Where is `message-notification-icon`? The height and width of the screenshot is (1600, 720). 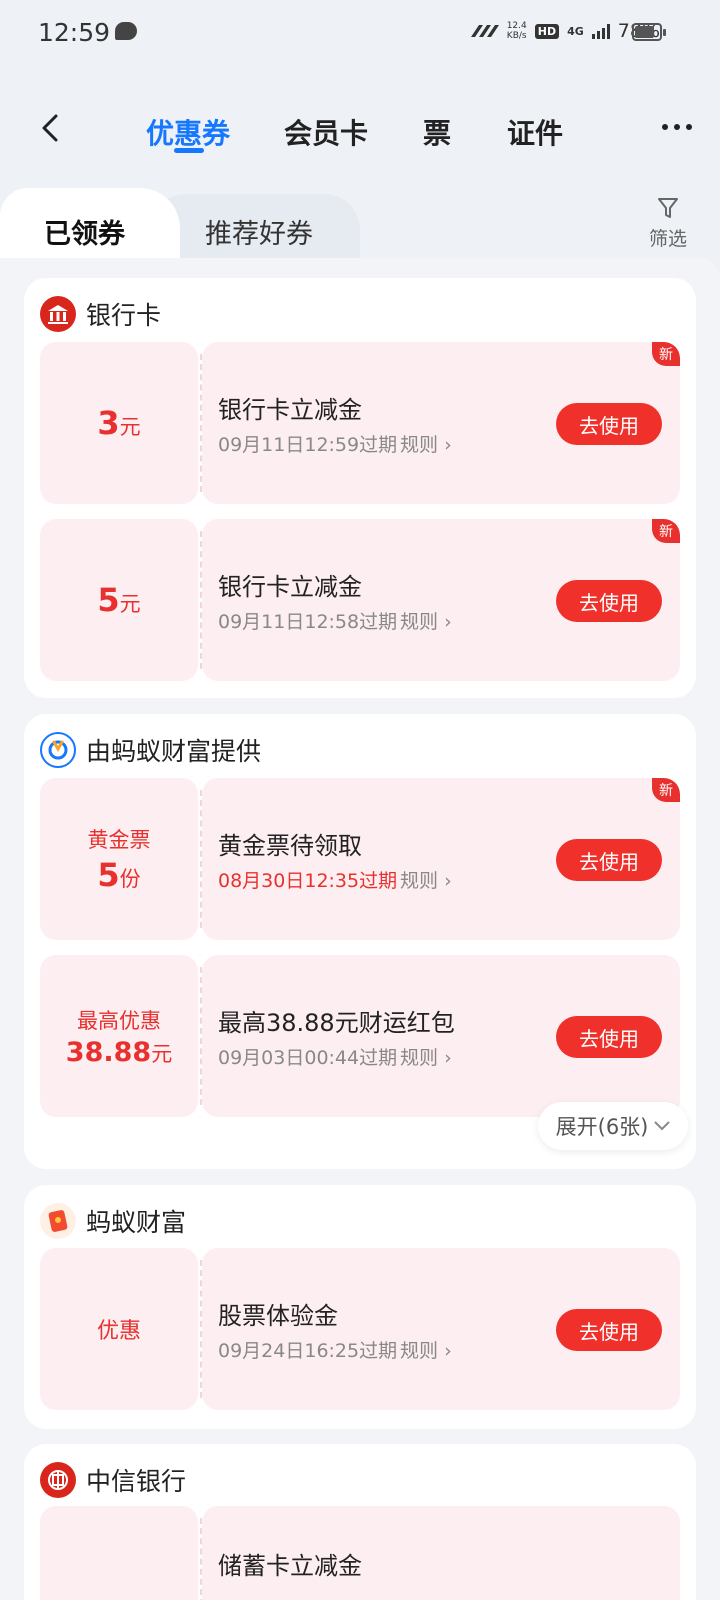
message-notification-icon is located at coordinates (126, 31).